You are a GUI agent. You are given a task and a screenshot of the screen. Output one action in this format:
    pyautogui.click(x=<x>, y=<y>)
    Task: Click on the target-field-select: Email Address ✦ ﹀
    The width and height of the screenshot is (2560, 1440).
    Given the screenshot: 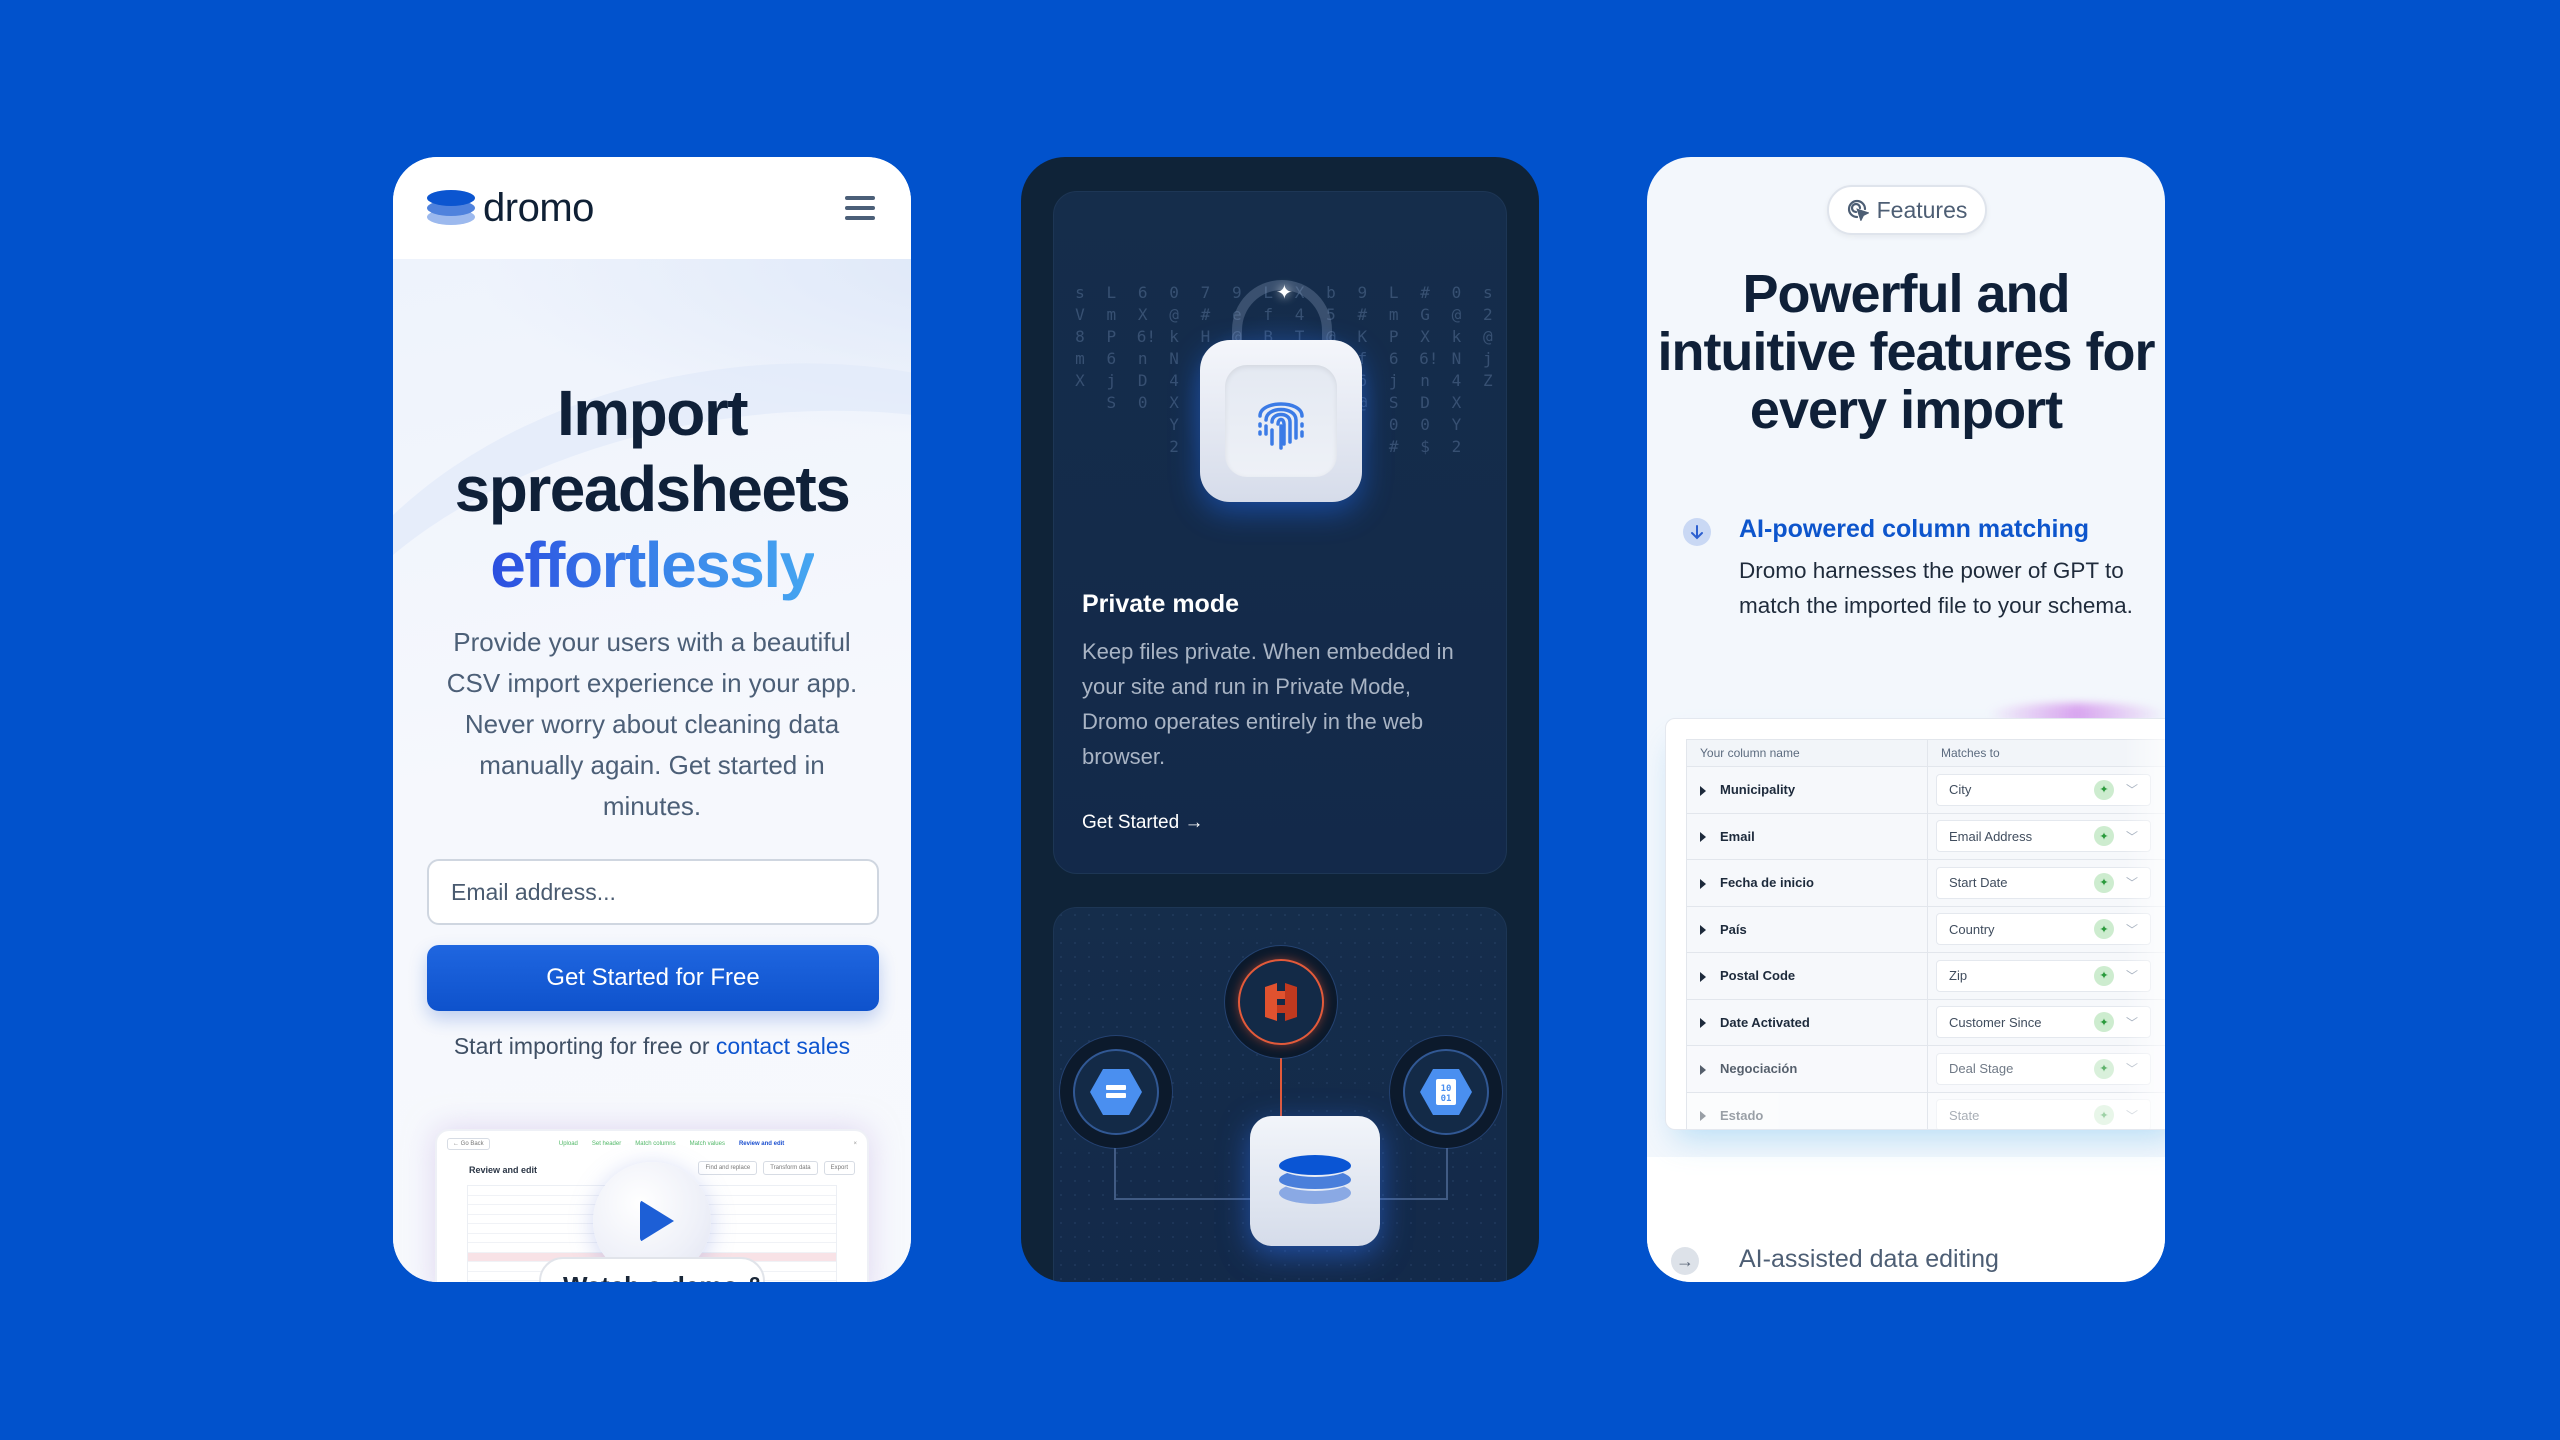 What is the action you would take?
    pyautogui.click(x=2043, y=836)
    